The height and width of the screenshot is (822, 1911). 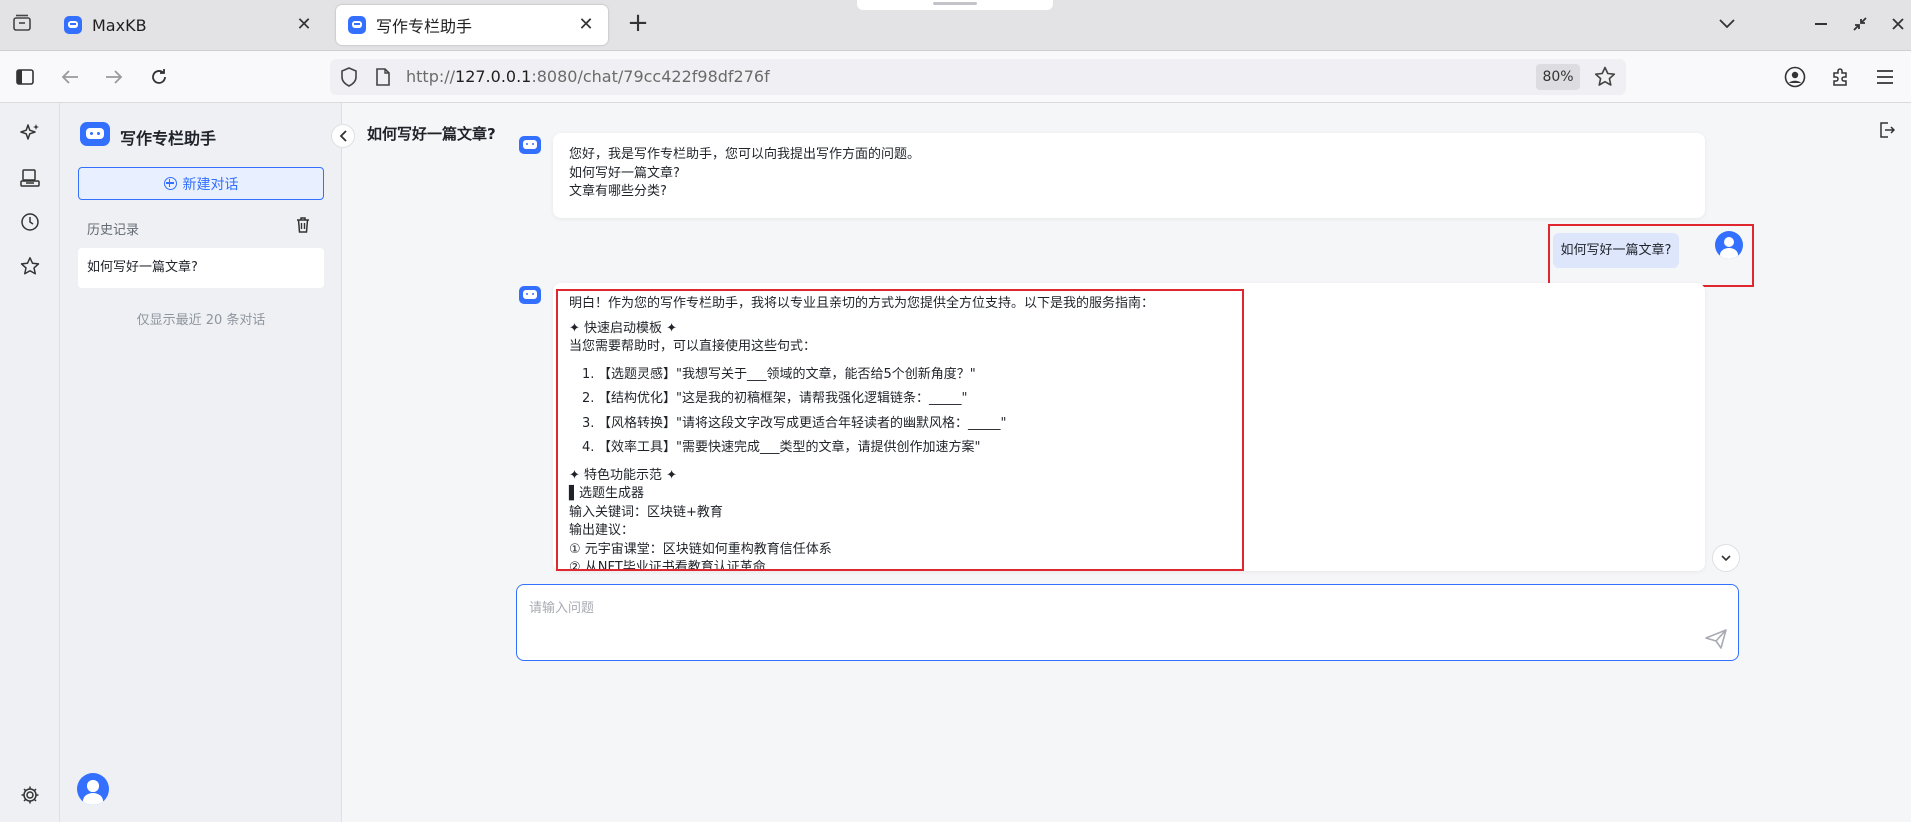 What do you see at coordinates (900, 430) in the screenshot?
I see `highlight-box-answer` at bounding box center [900, 430].